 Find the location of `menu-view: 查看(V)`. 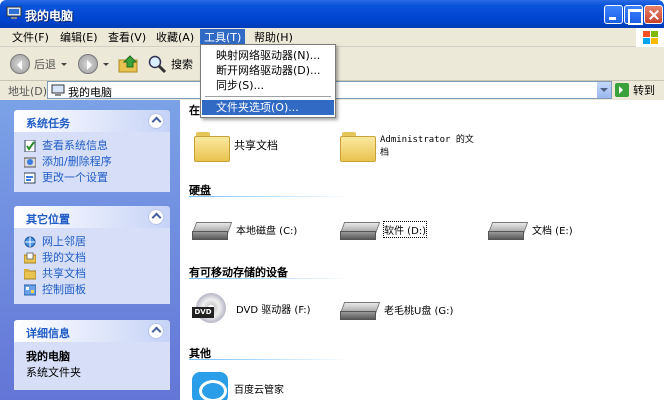

menu-view: 查看(V) is located at coordinates (127, 37).